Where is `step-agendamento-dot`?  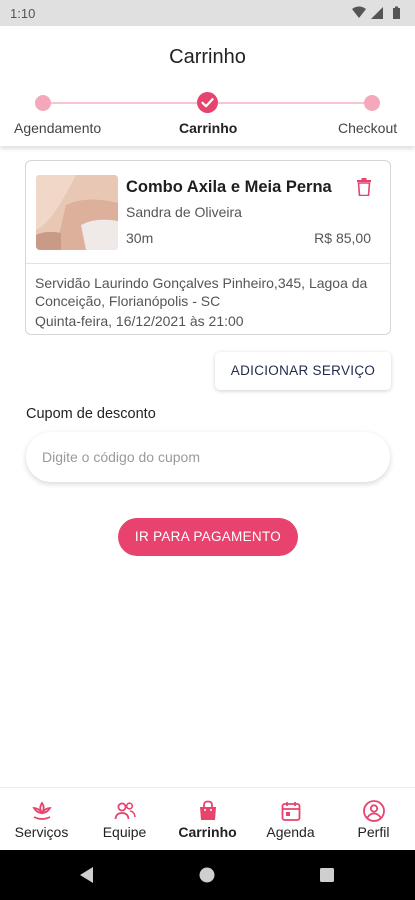 step-agendamento-dot is located at coordinates (43, 103).